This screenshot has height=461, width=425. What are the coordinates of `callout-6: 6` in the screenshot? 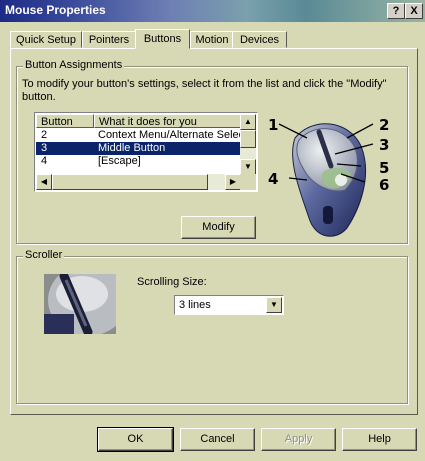 It's located at (384, 185).